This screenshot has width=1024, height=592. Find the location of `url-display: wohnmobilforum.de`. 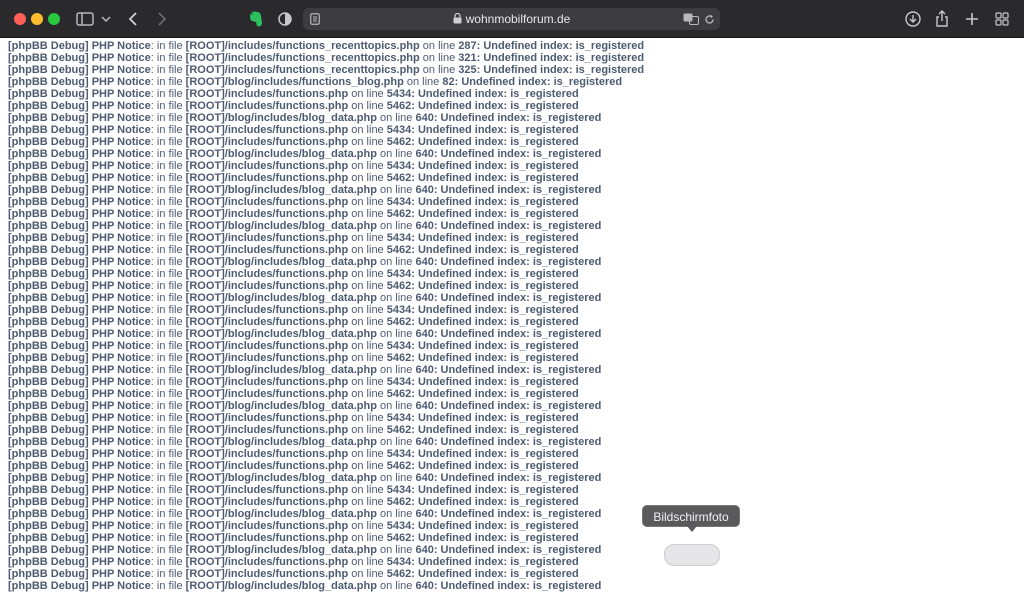

url-display: wohnmobilforum.de is located at coordinates (511, 19).